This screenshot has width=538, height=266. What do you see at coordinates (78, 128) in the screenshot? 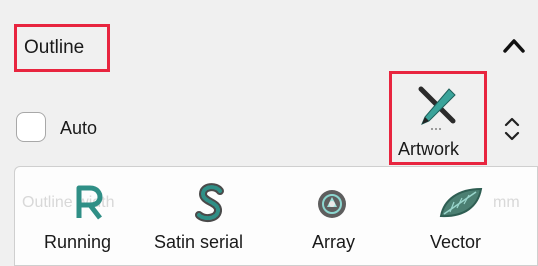
I see `auto-checkbox-label: Auto` at bounding box center [78, 128].